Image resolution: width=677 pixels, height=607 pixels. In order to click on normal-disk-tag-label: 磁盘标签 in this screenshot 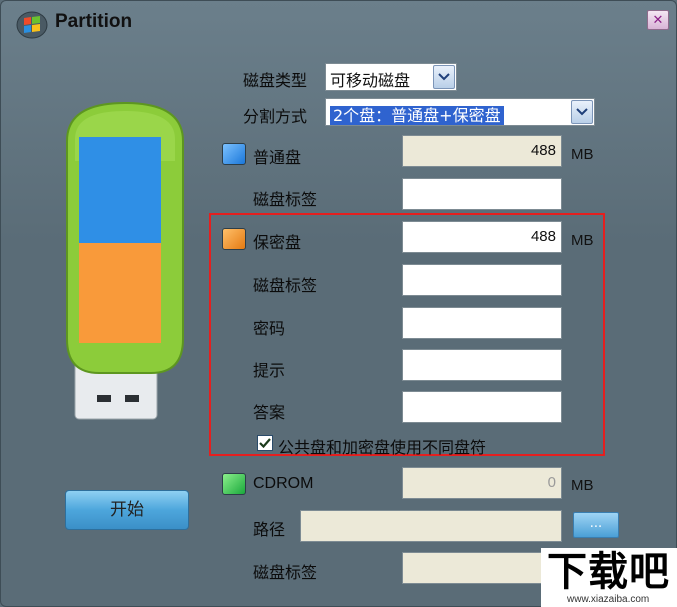, I will do `click(285, 199)`.